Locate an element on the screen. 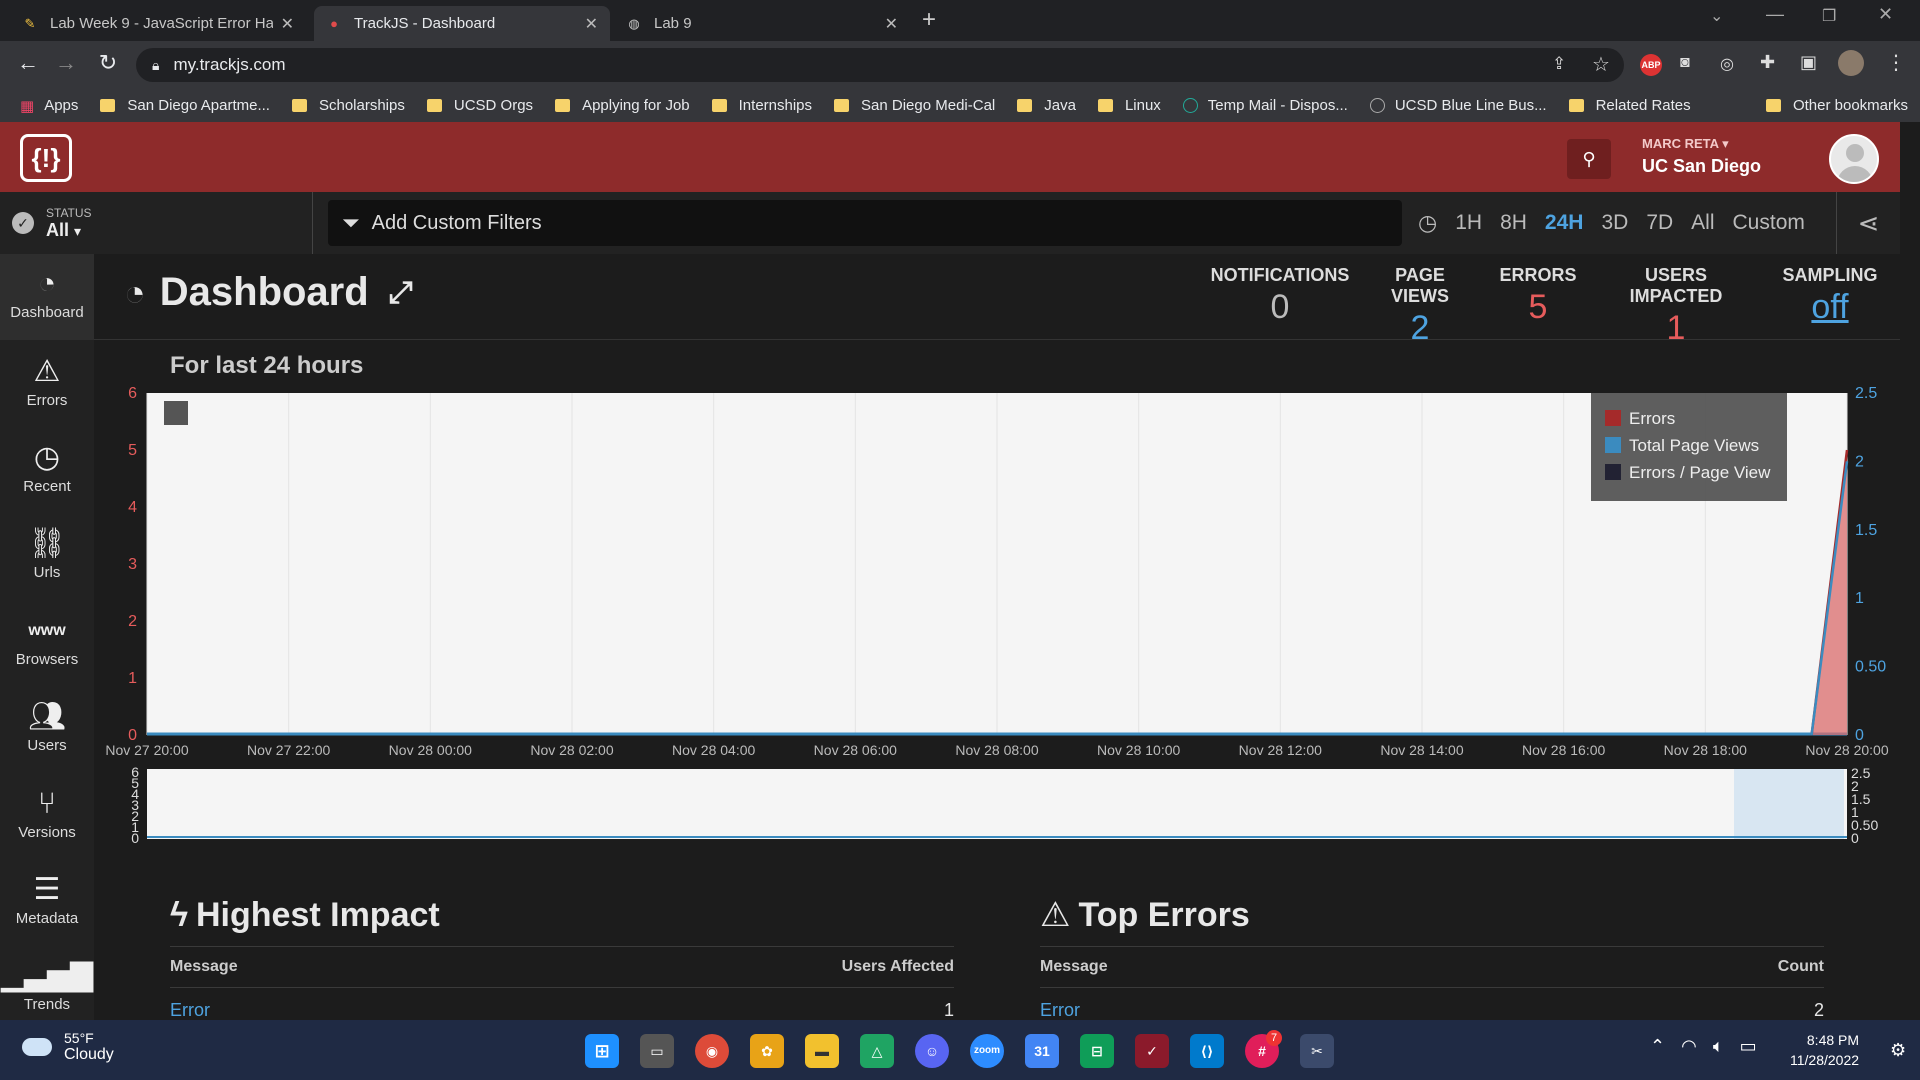 This screenshot has width=1920, height=1080. range-8h: 8H is located at coordinates (1513, 223).